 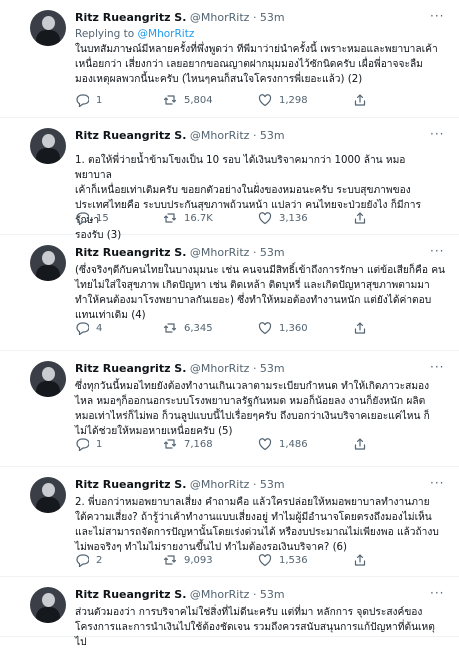 What do you see at coordinates (105, 34) in the screenshot?
I see `replying-to-label: Replying to` at bounding box center [105, 34].